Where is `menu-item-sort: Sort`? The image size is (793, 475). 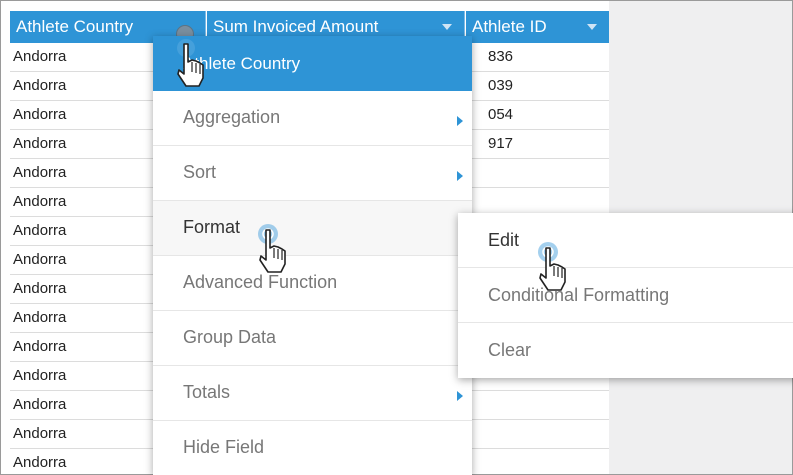
menu-item-sort: Sort is located at coordinates (312, 173).